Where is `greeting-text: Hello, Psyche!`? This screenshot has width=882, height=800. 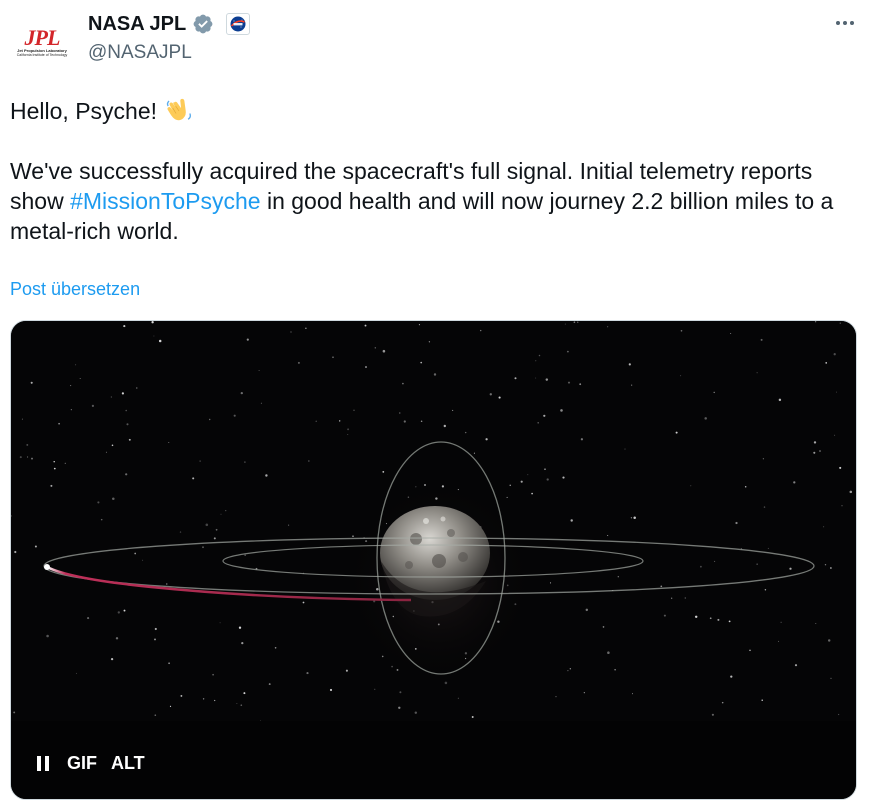
greeting-text: Hello, Psyche! is located at coordinates (87, 111).